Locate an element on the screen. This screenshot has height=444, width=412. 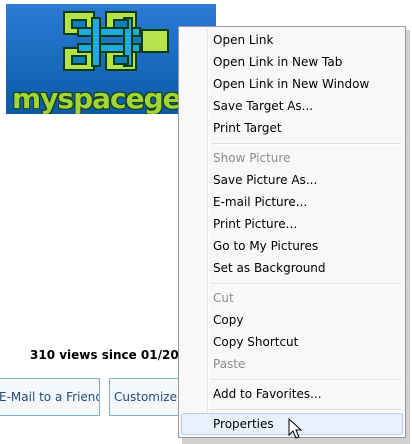
menu-item-open-link: Open Link is located at coordinates (292, 40).